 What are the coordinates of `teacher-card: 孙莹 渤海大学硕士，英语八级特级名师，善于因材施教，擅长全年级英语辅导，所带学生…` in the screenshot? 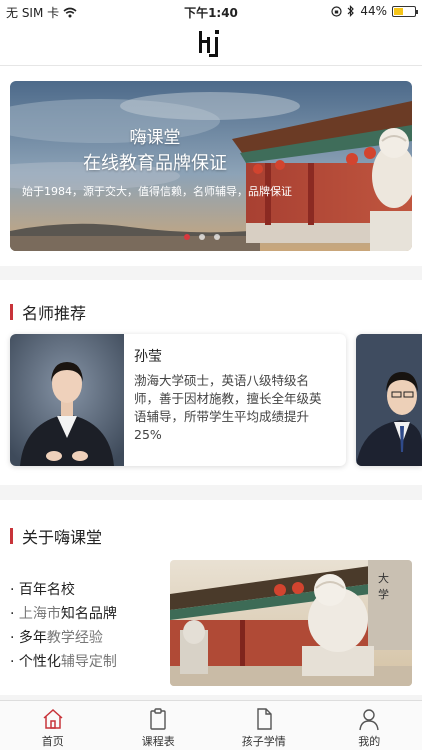 It's located at (178, 400).